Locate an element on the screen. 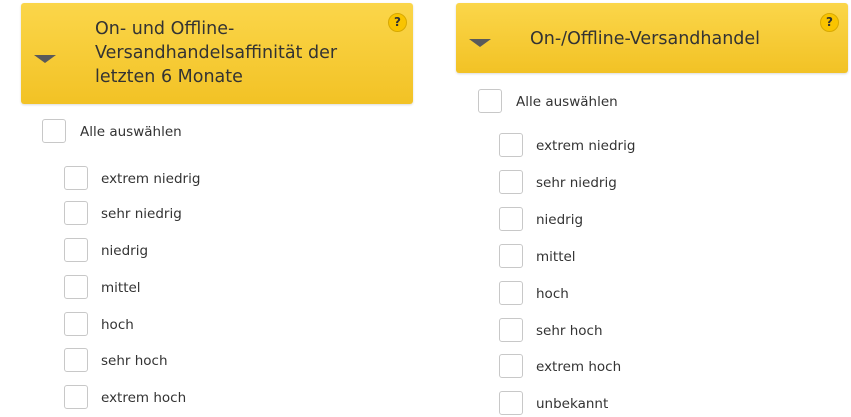 The width and height of the screenshot is (851, 417). option-label: unbekannt is located at coordinates (572, 404).